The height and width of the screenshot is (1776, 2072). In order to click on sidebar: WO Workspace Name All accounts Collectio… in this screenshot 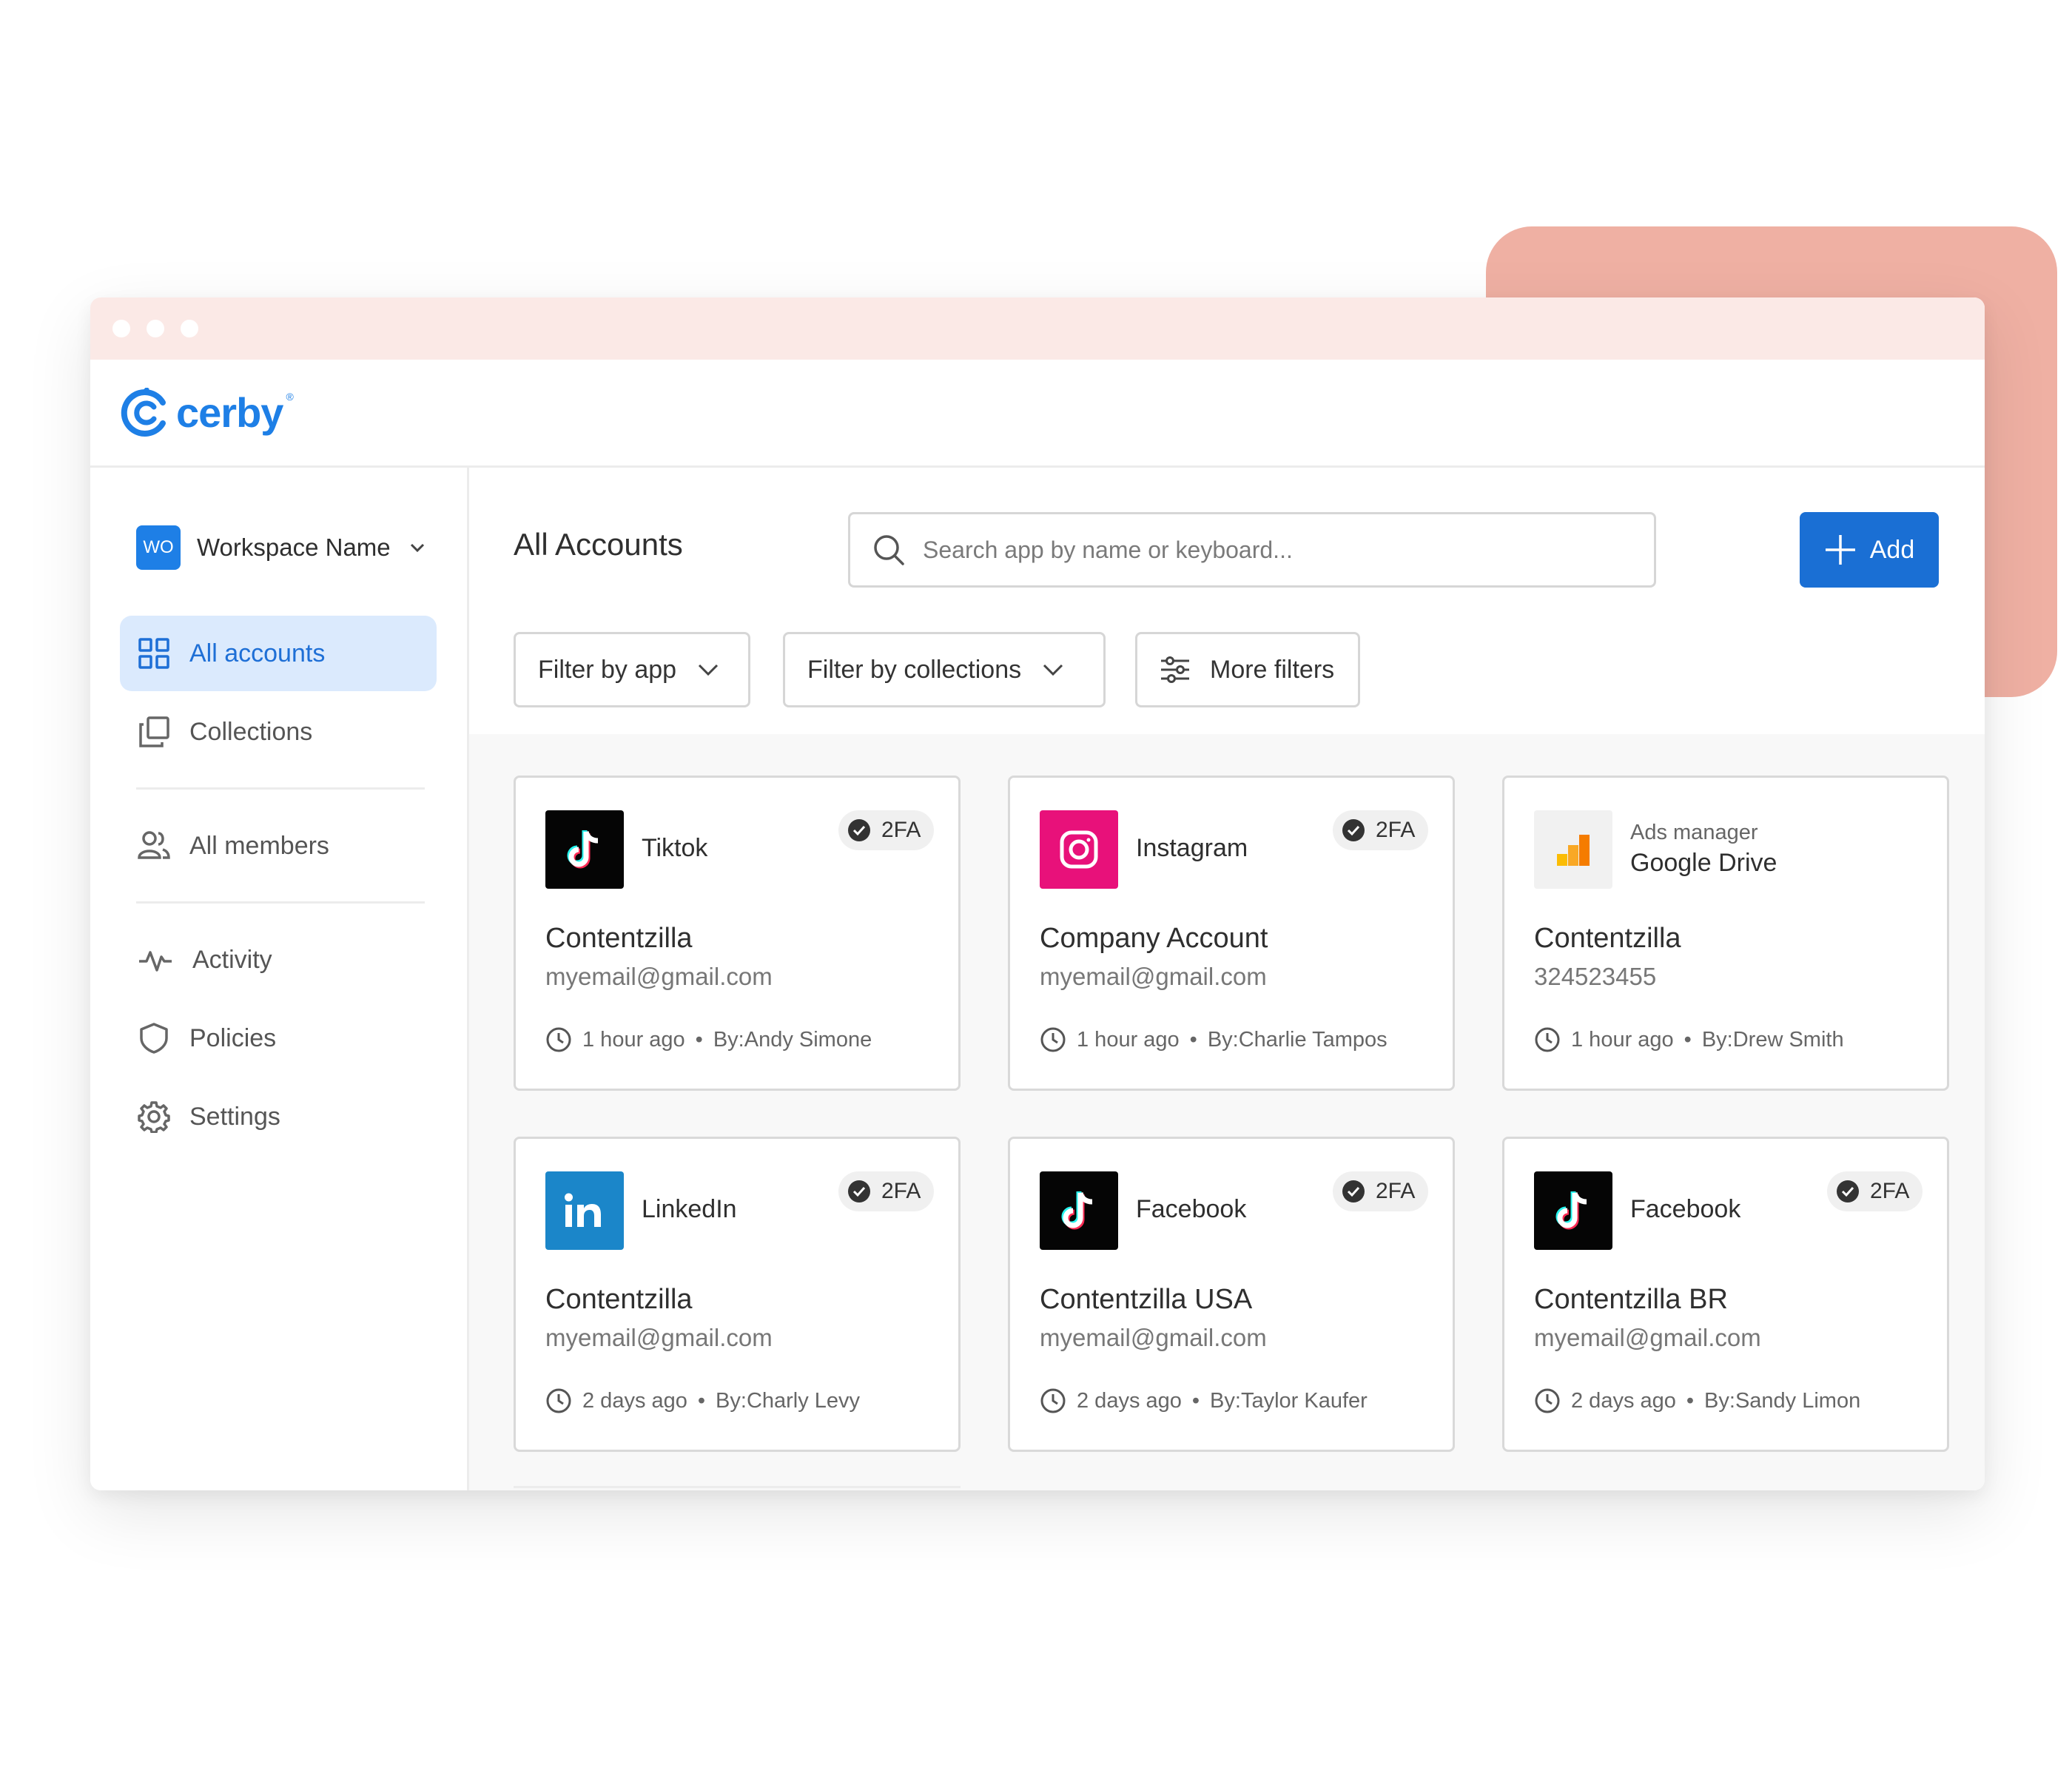, I will do `click(279, 979)`.